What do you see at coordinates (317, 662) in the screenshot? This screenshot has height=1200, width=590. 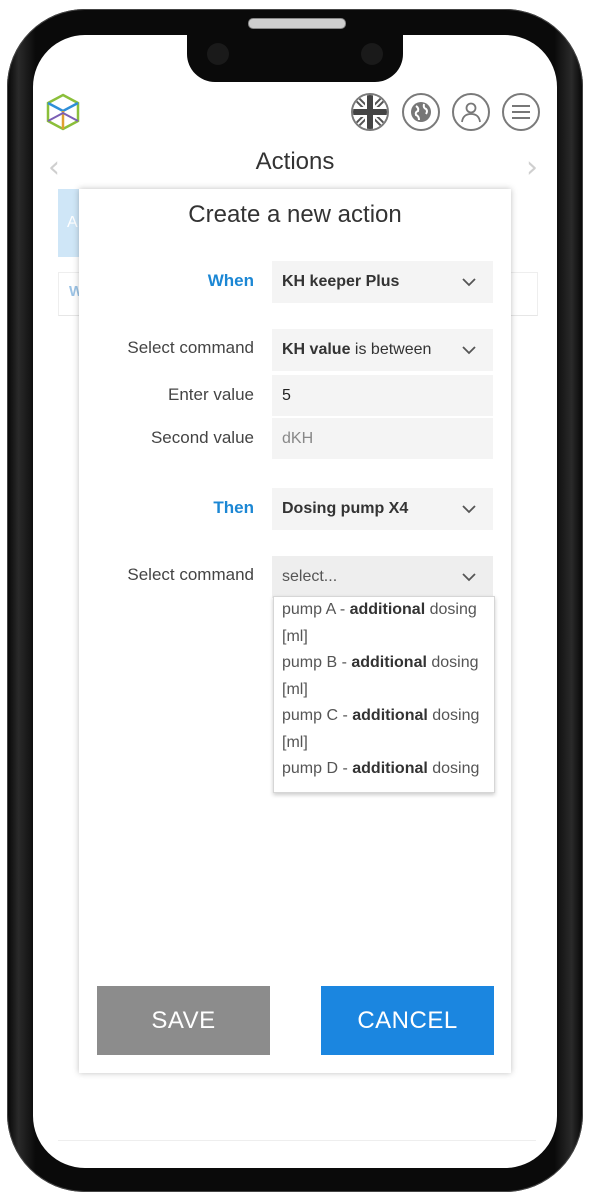 I see `option-prefix: pump B -` at bounding box center [317, 662].